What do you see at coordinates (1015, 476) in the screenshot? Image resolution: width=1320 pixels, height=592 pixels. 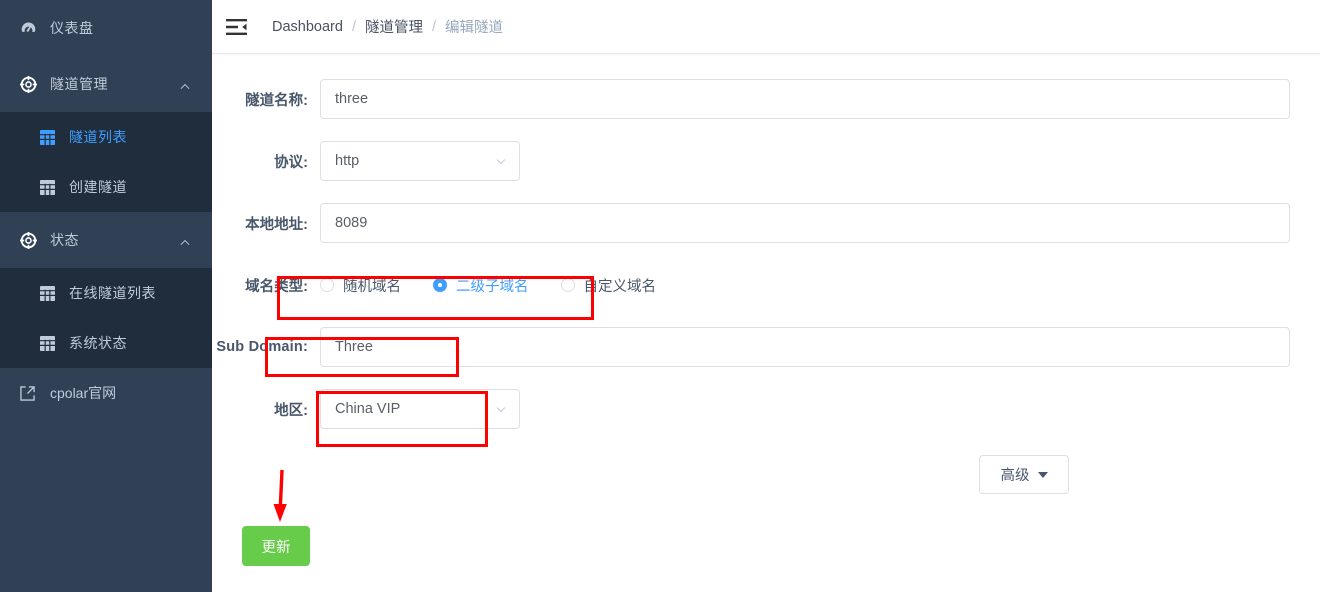 I see `advanced-button-label: 高级` at bounding box center [1015, 476].